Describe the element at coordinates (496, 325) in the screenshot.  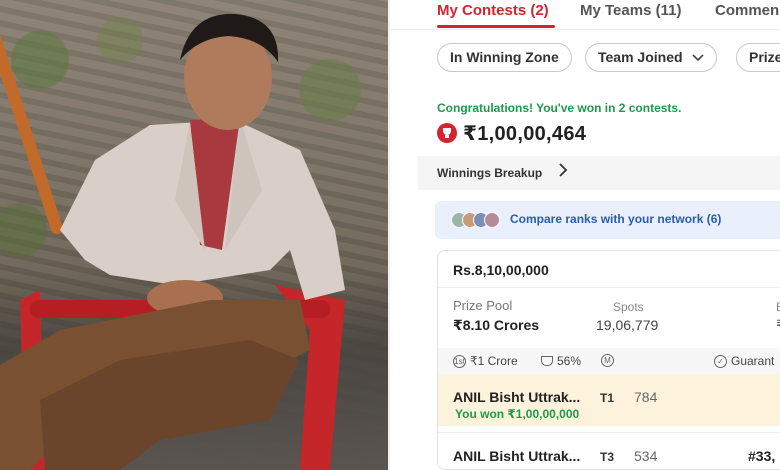
I see `prize-pool-value: ₹8.10 Crores` at that location.